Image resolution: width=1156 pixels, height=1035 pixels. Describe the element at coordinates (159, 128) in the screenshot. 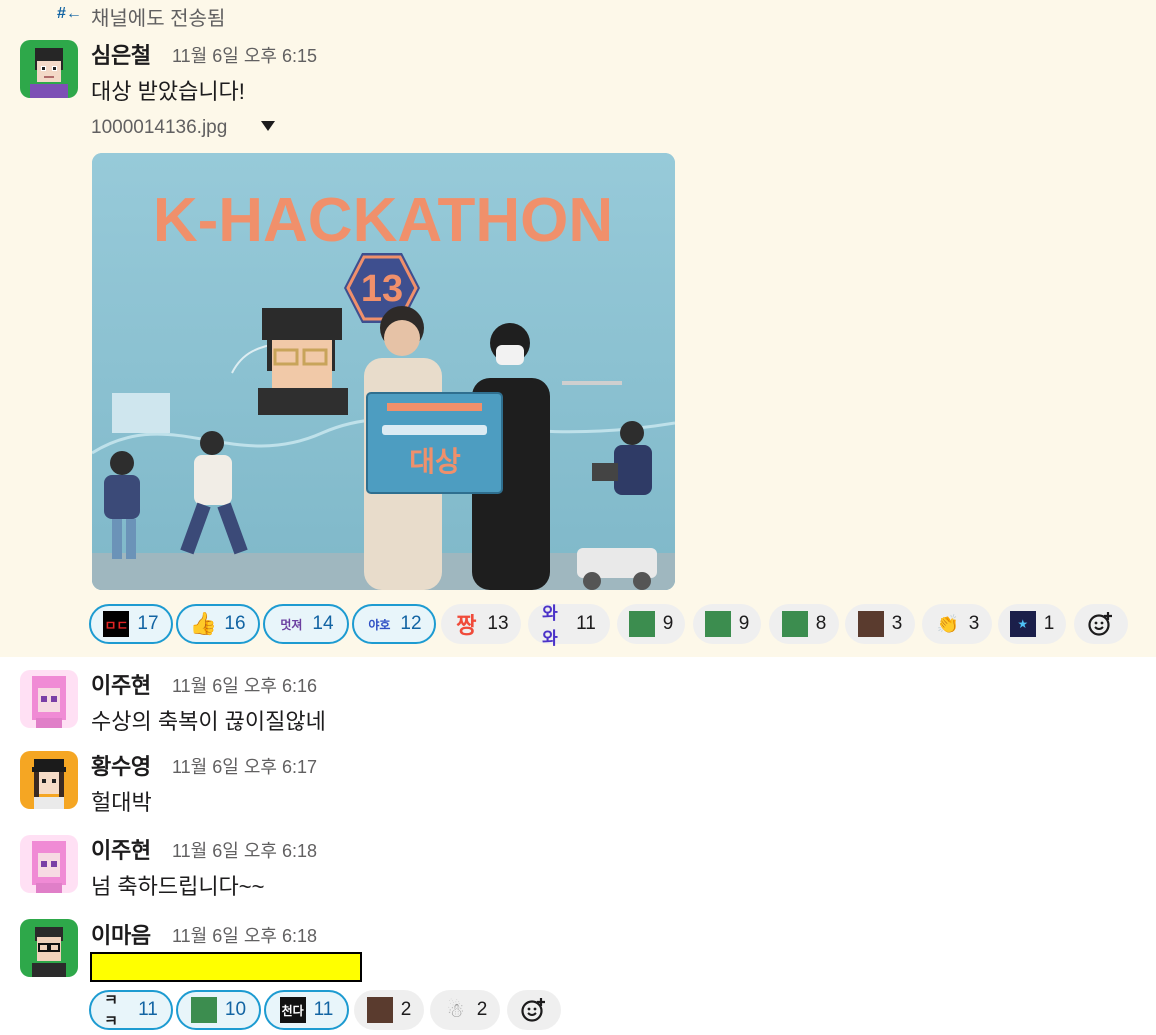

I see `file-name: 1000014136.jpg` at that location.